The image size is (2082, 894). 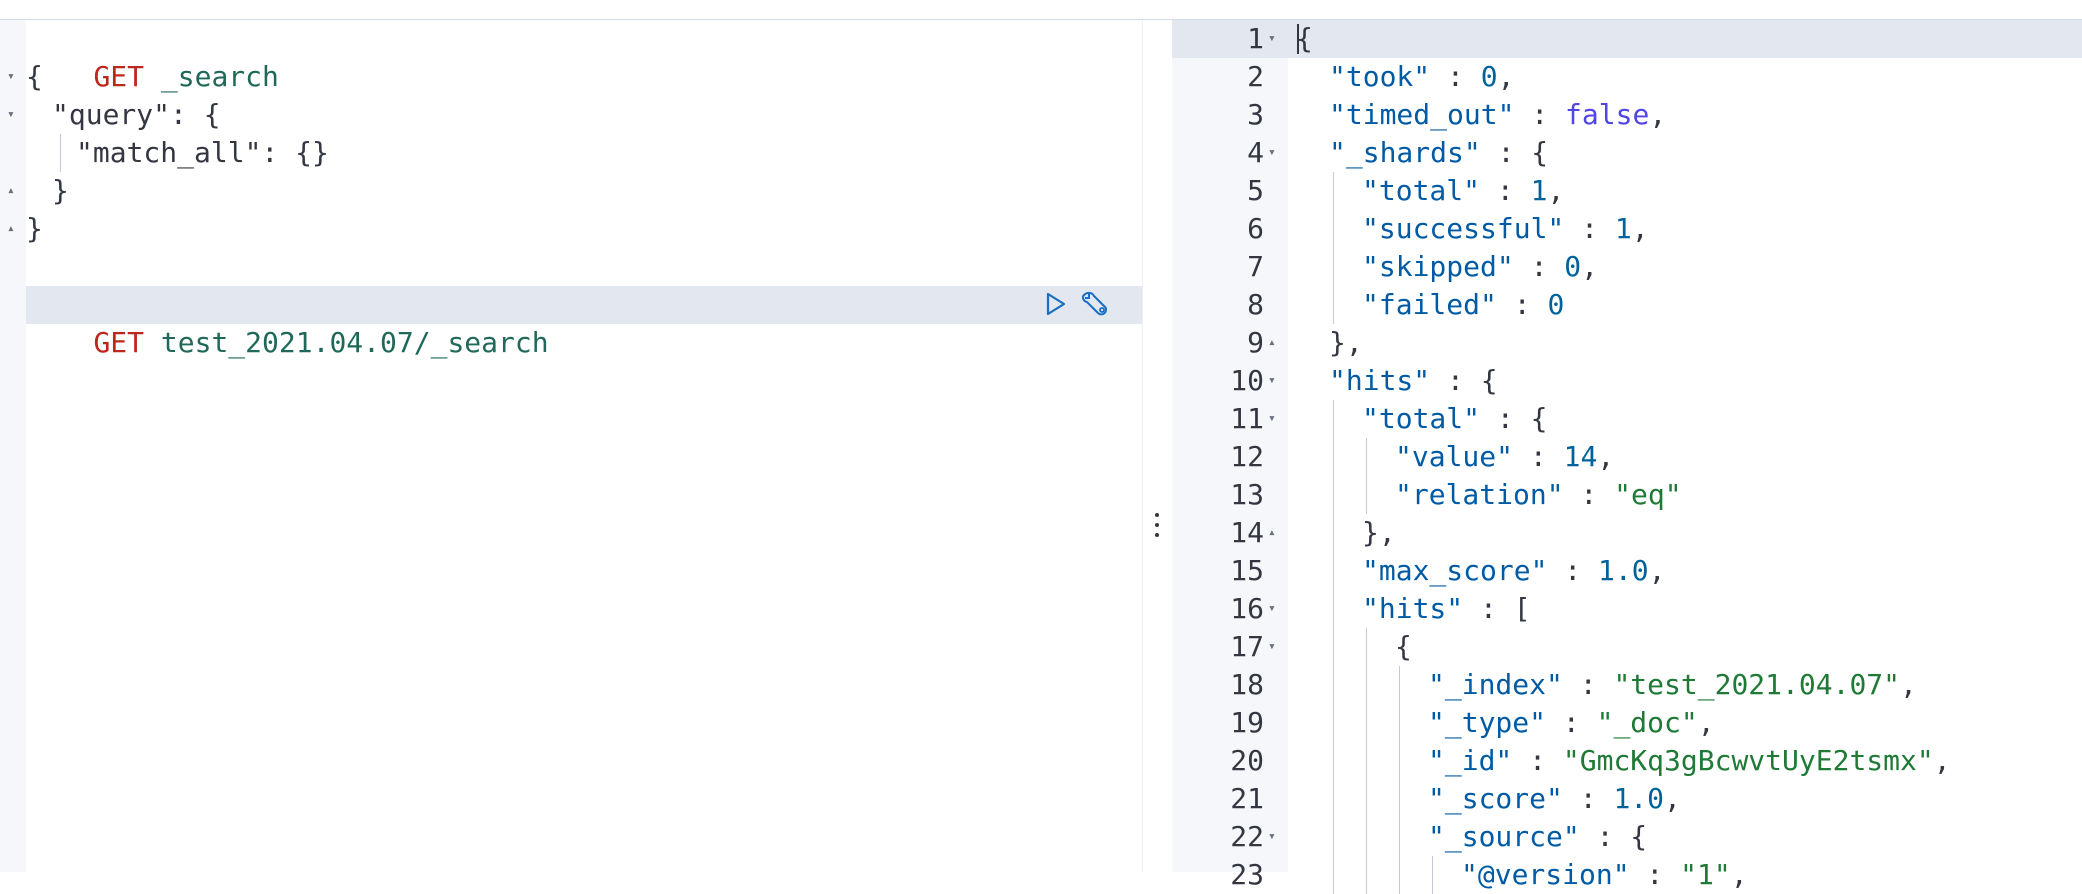 I want to click on code-text: "took" : 0,, so click(x=1422, y=76).